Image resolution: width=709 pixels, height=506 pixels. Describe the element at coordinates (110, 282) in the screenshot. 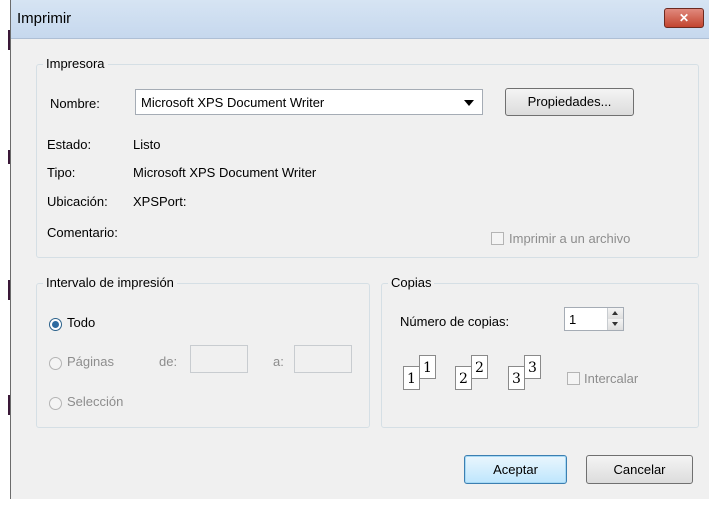

I see `print-range-legend: Intervalo de impresión` at that location.